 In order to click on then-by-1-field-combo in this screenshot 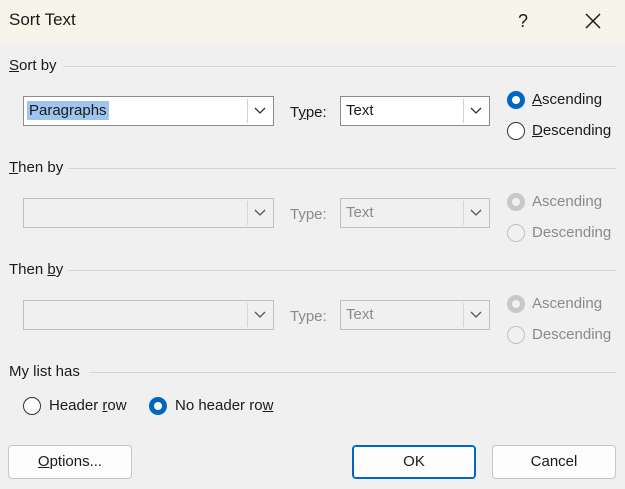, I will do `click(148, 213)`.